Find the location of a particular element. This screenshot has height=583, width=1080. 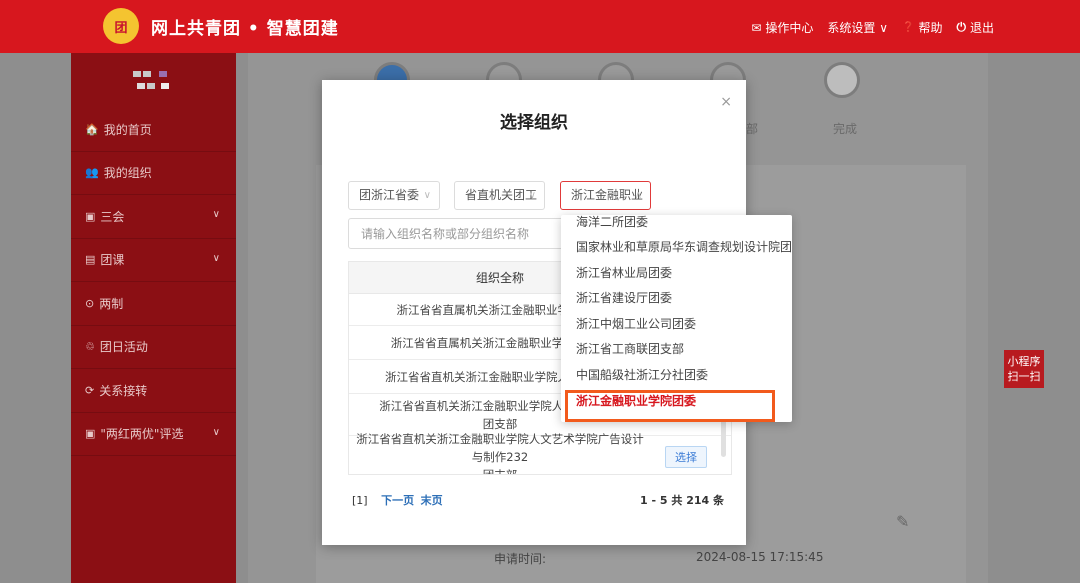

dropdown-option: 中国船级社浙江分社团委 is located at coordinates (676, 376).